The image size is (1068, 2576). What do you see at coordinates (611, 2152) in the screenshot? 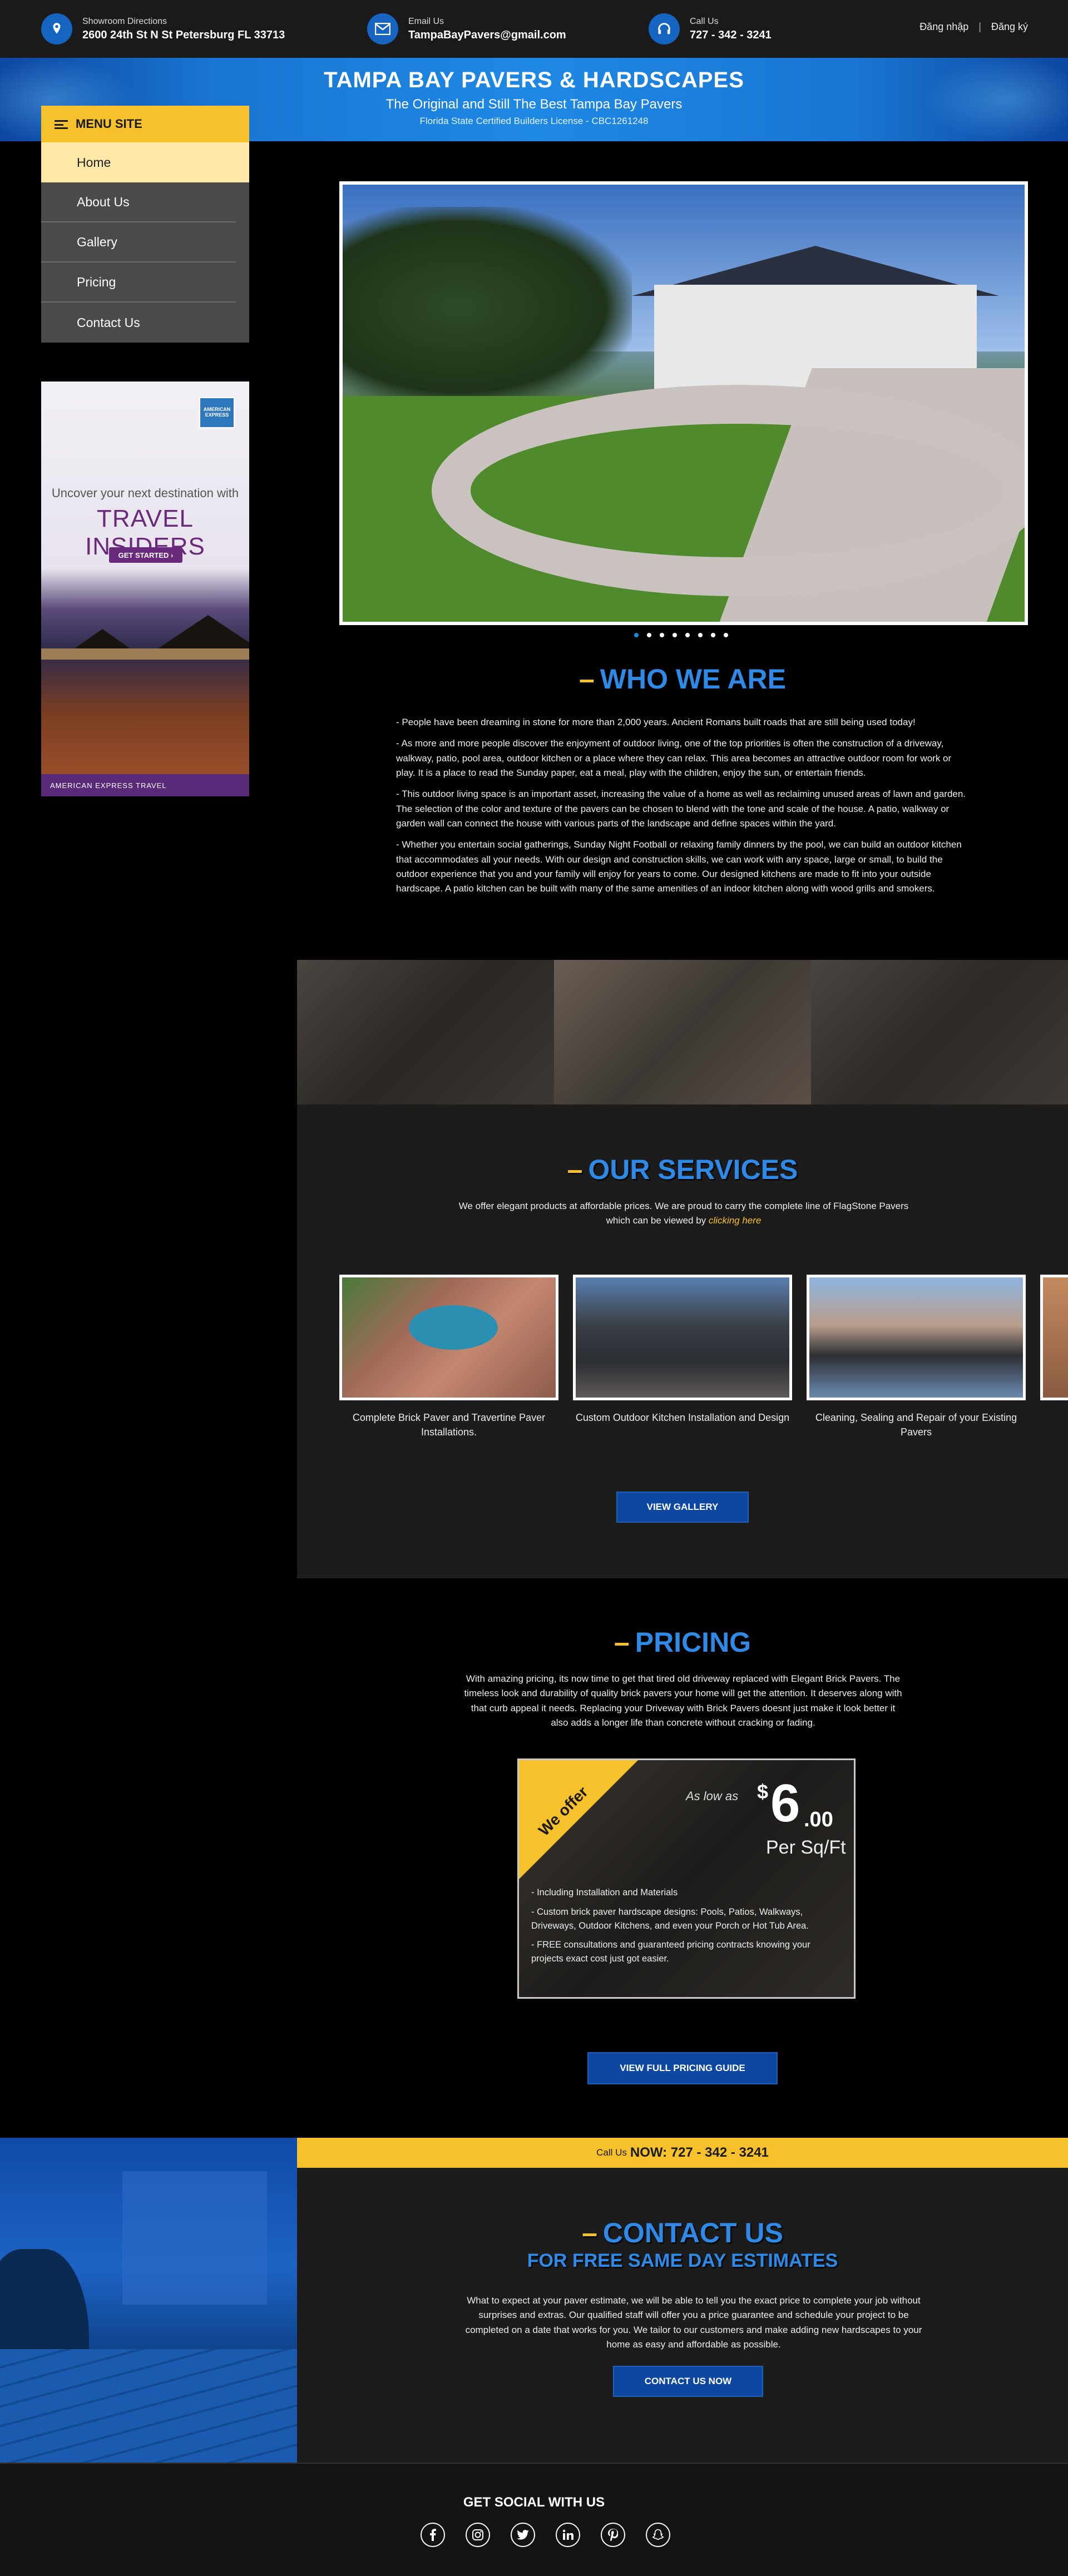
I see `call-prefix: Call Us` at bounding box center [611, 2152].